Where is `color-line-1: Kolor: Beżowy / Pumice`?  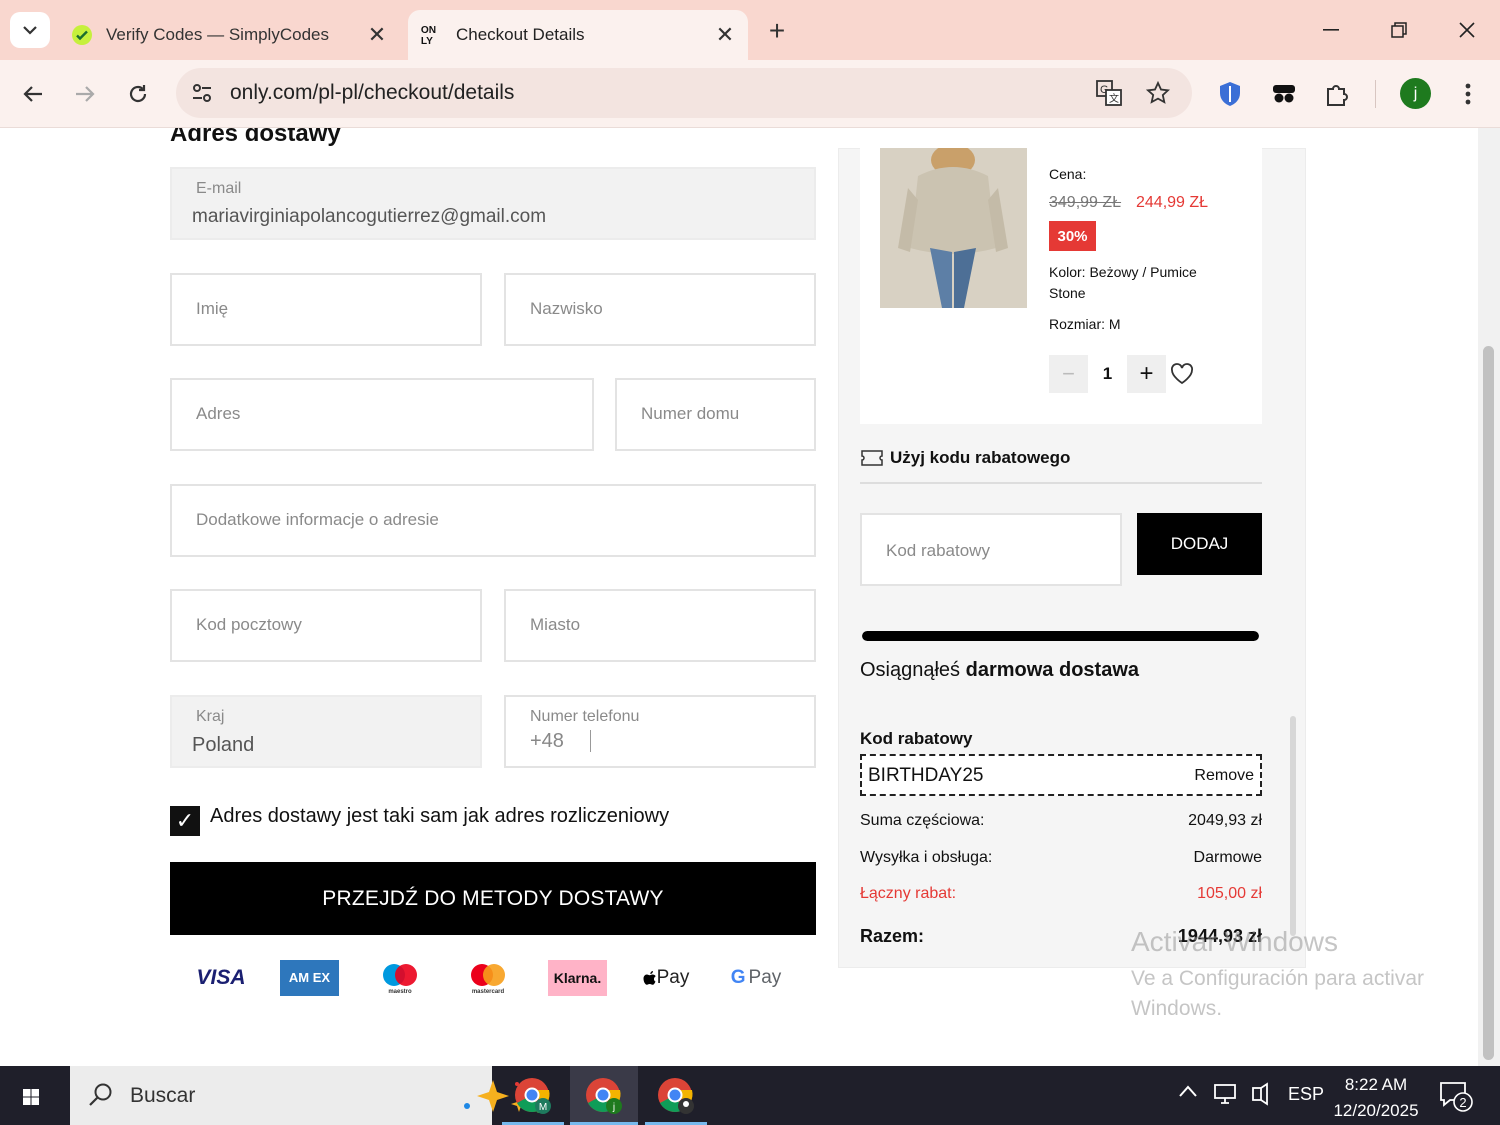
color-line-1: Kolor: Beżowy / Pumice is located at coordinates (1123, 272).